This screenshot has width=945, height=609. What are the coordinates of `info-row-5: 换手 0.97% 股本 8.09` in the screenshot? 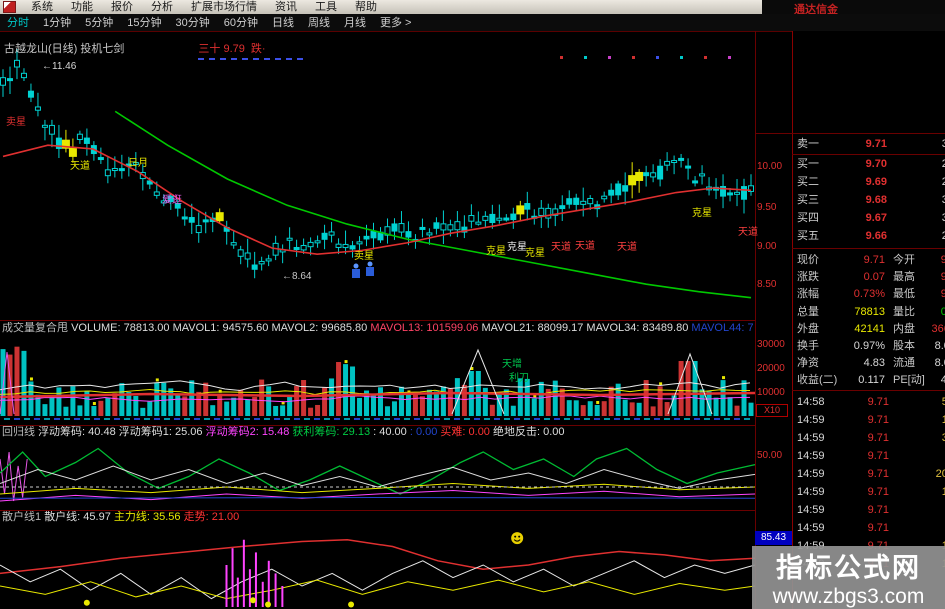 It's located at (869, 346).